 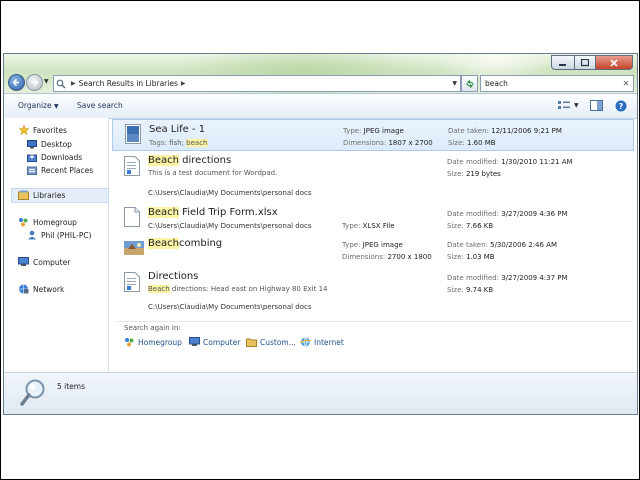 What do you see at coordinates (178, 143) in the screenshot?
I see `result-tags: Tags: fish; beach` at bounding box center [178, 143].